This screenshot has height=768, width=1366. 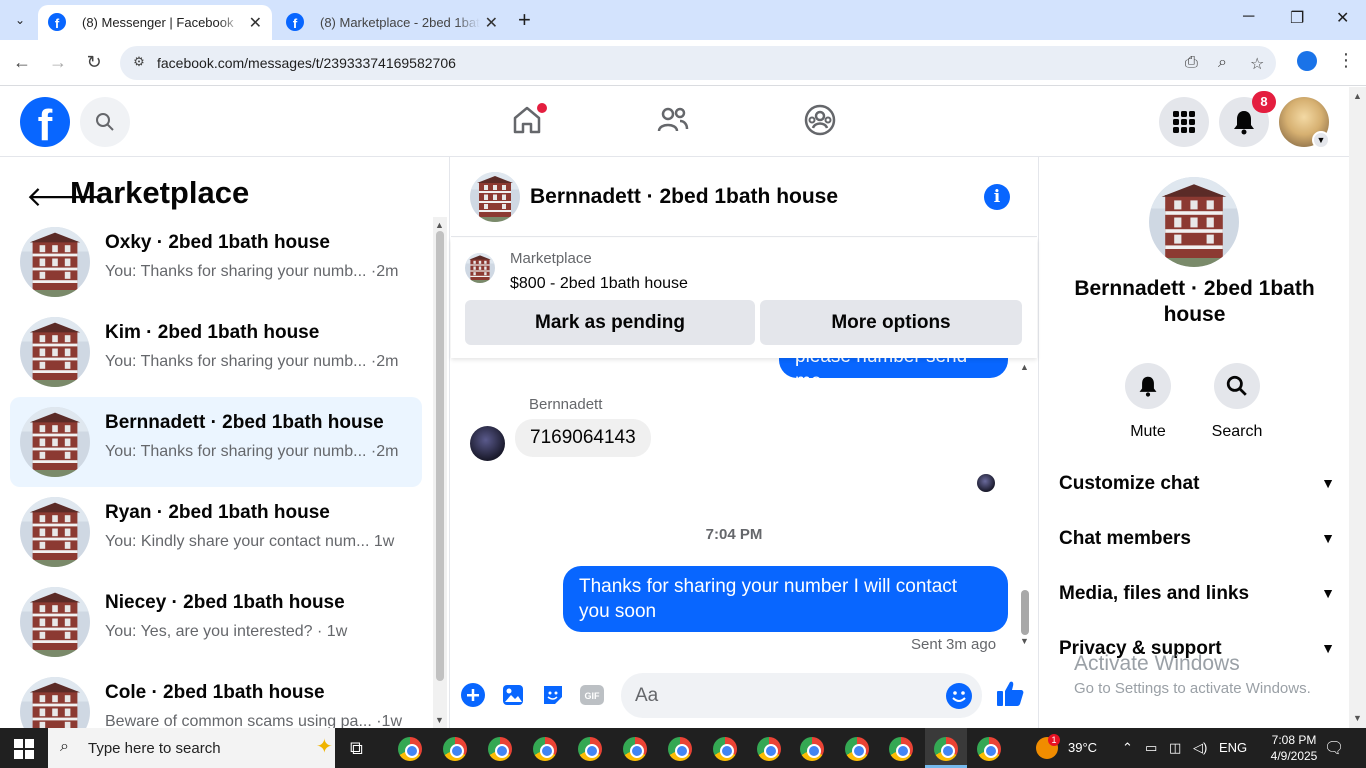 I want to click on tab-messenger: f (8) Messenger | Facebook ✕, so click(x=155, y=22).